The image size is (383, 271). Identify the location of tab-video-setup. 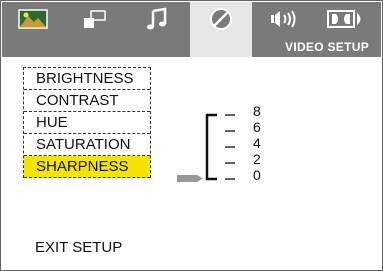
(221, 29).